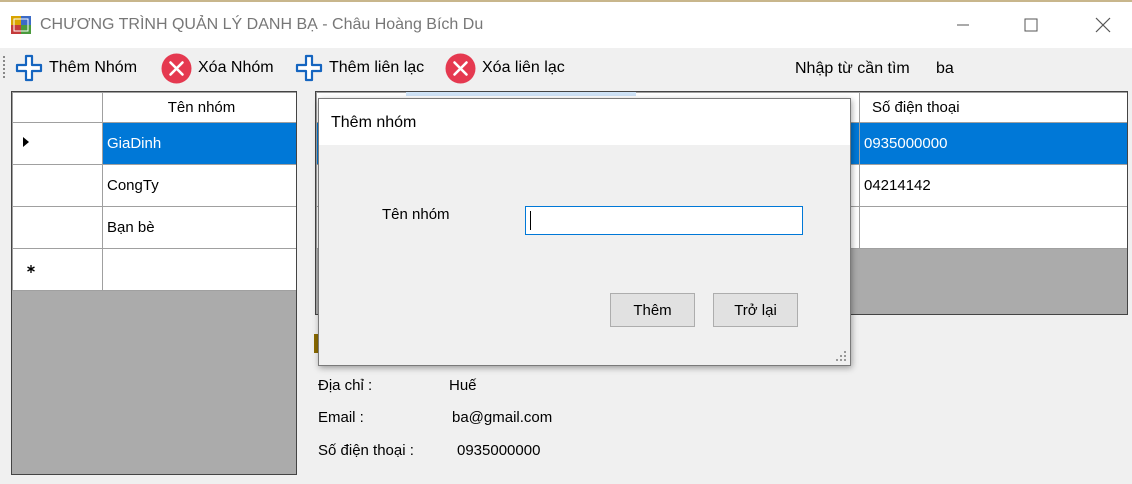 This screenshot has height=484, width=1132. Describe the element at coordinates (1030, 69) in the screenshot. I see `search-input` at that location.